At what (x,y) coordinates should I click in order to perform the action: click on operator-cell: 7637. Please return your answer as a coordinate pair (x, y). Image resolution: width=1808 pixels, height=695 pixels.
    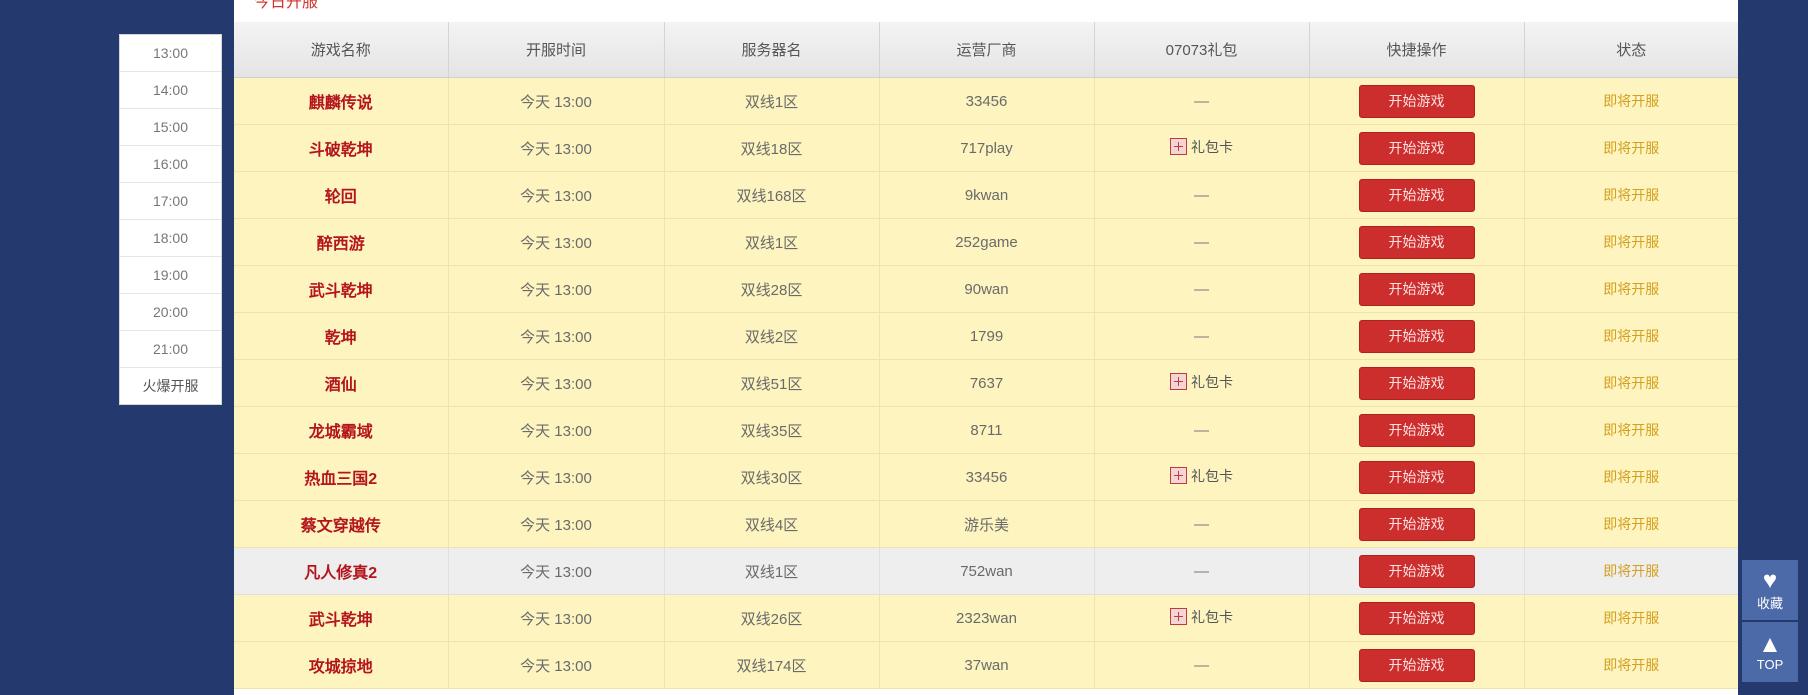
    Looking at the image, I should click on (987, 383).